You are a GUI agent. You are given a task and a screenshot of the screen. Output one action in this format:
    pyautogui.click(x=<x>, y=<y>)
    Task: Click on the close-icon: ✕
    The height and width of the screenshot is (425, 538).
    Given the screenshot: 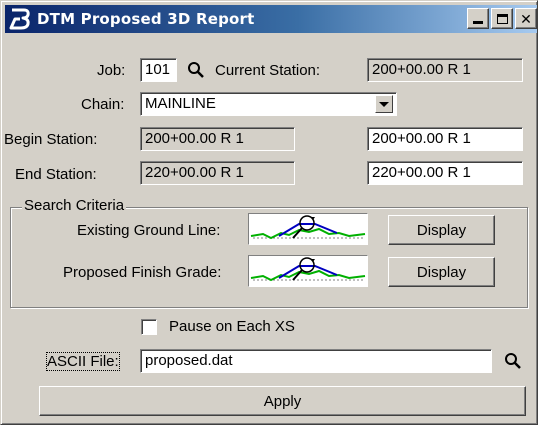 What is the action you would take?
    pyautogui.click(x=526, y=18)
    